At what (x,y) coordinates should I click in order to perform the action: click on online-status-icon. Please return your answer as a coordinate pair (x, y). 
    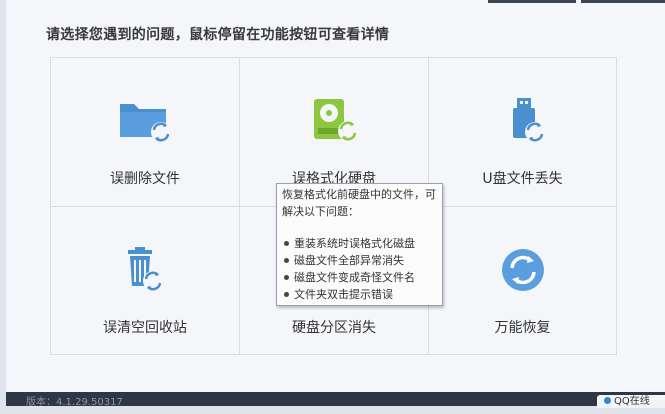
    Looking at the image, I should click on (607, 400).